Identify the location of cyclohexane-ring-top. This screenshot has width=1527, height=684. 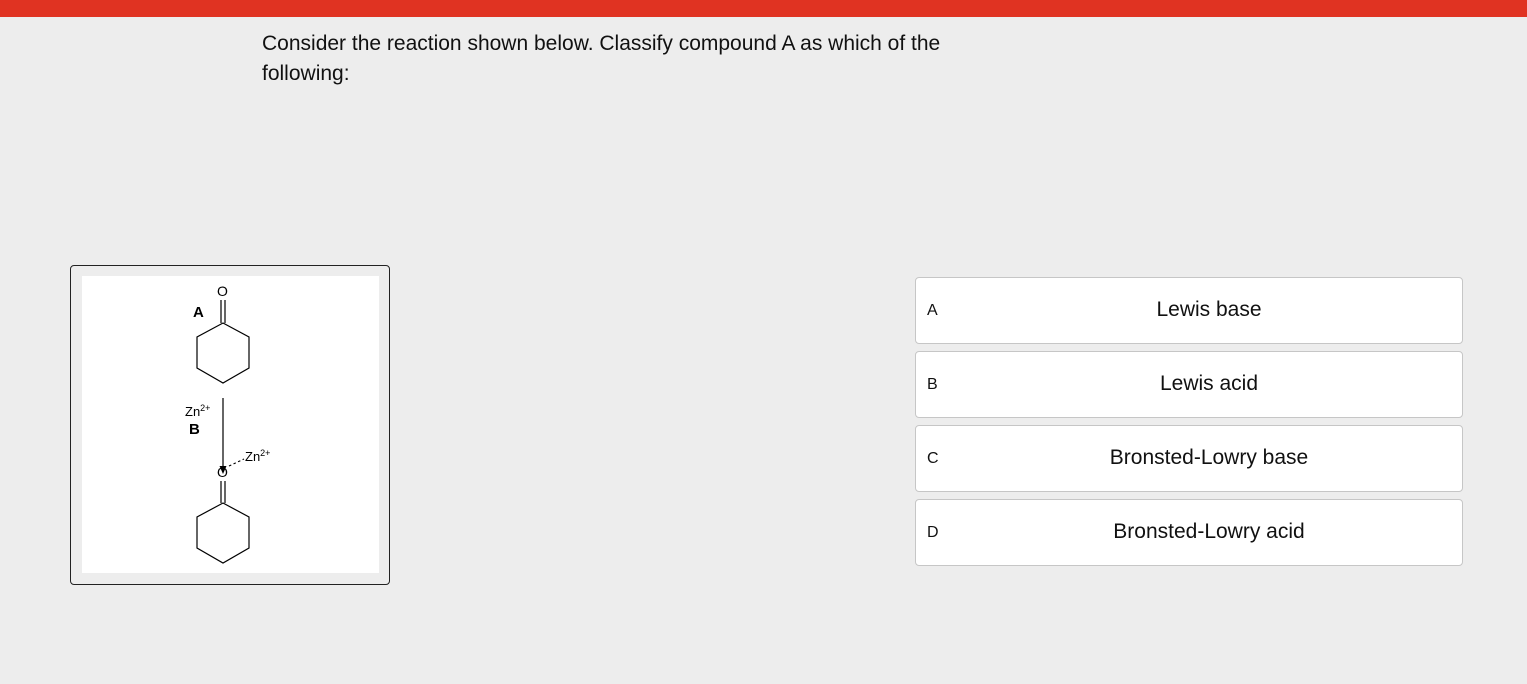
(223, 353).